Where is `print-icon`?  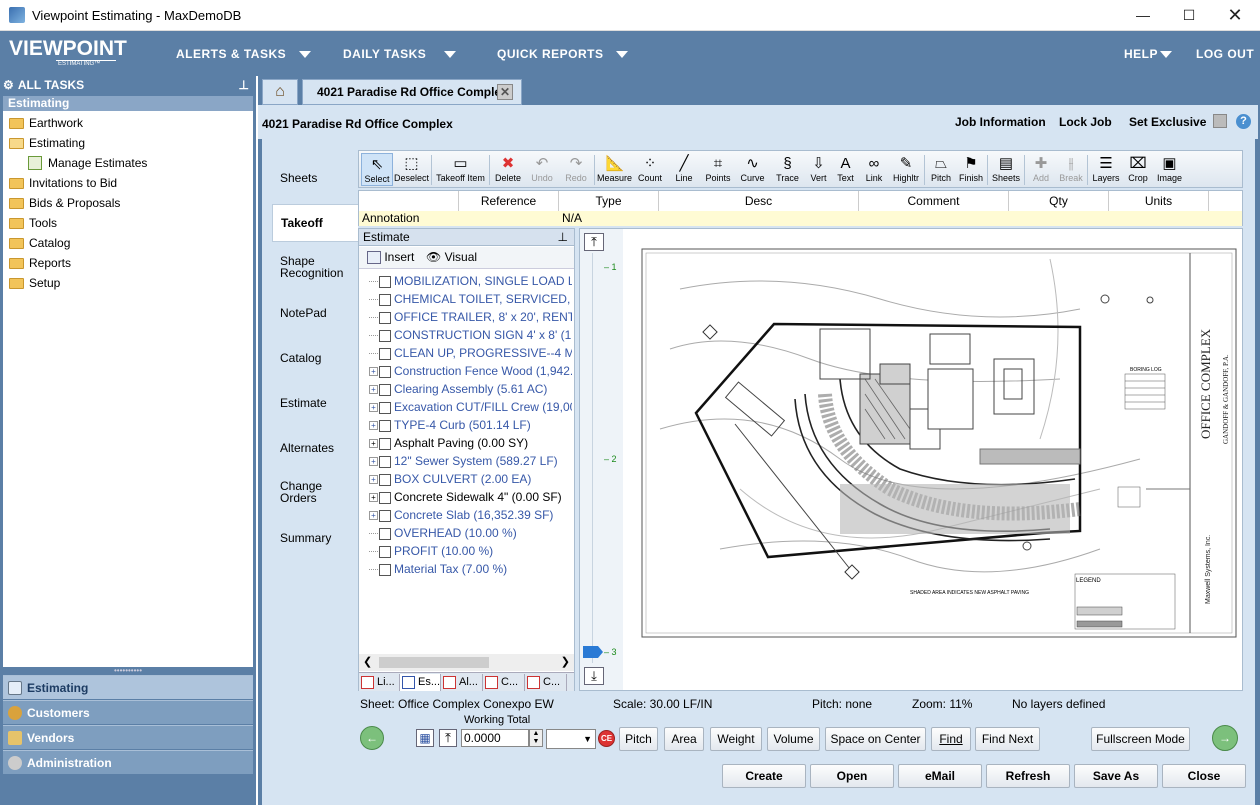 print-icon is located at coordinates (1220, 121).